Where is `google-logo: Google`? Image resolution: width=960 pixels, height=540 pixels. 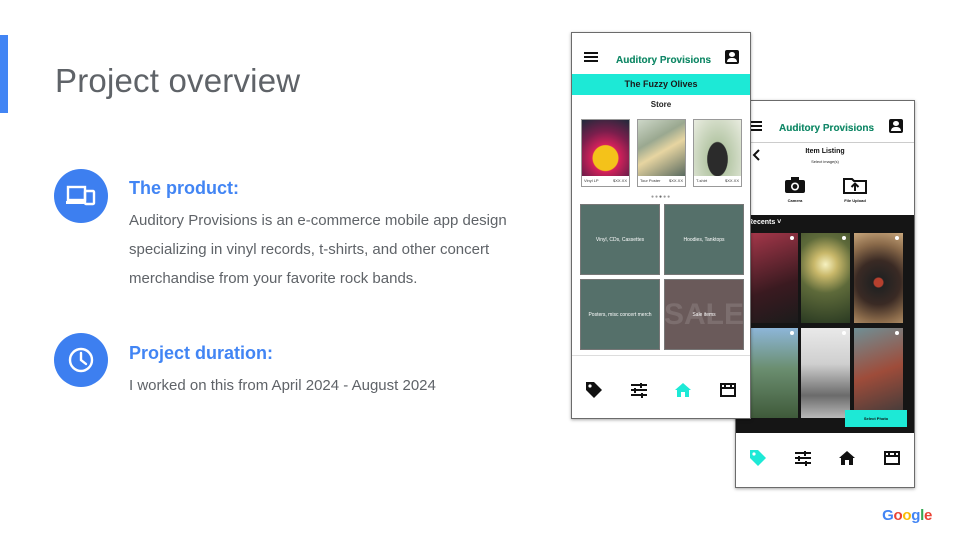
google-logo: Google is located at coordinates (907, 515).